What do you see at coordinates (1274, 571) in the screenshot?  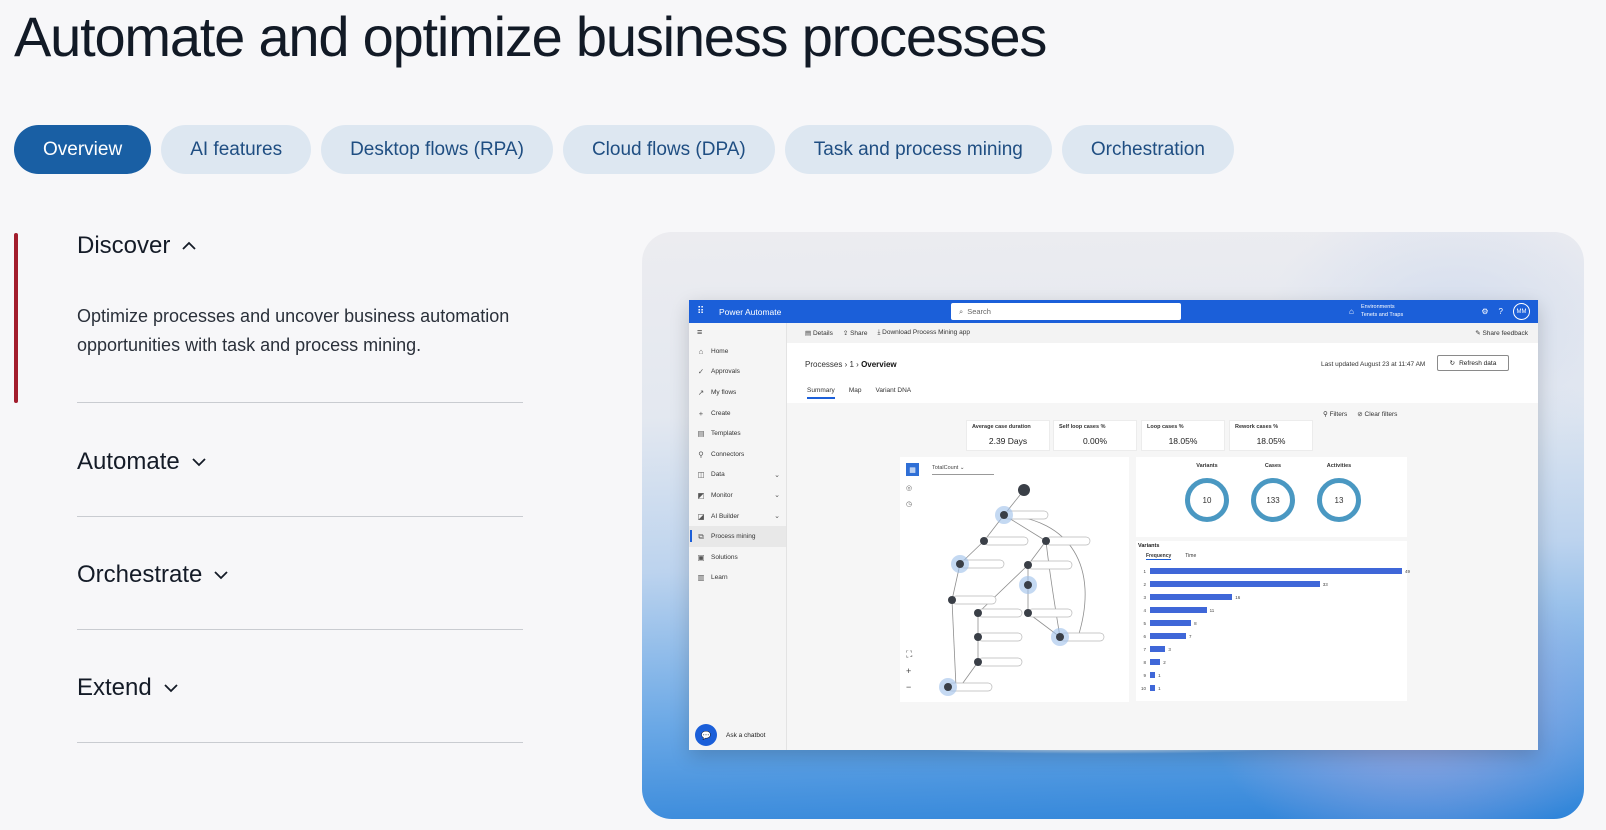 I see `variant-bar-row: 1 49` at bounding box center [1274, 571].